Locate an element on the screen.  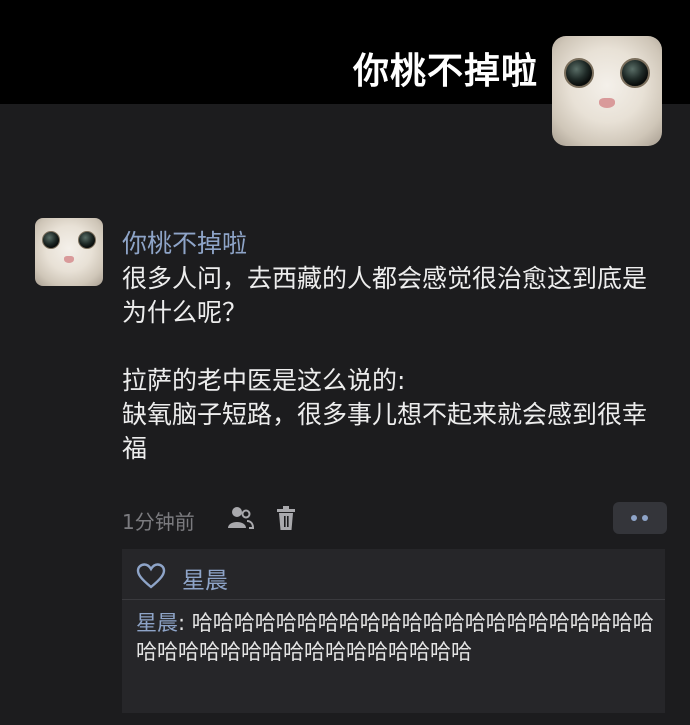
trash-icon-svg is located at coordinates (286, 518).